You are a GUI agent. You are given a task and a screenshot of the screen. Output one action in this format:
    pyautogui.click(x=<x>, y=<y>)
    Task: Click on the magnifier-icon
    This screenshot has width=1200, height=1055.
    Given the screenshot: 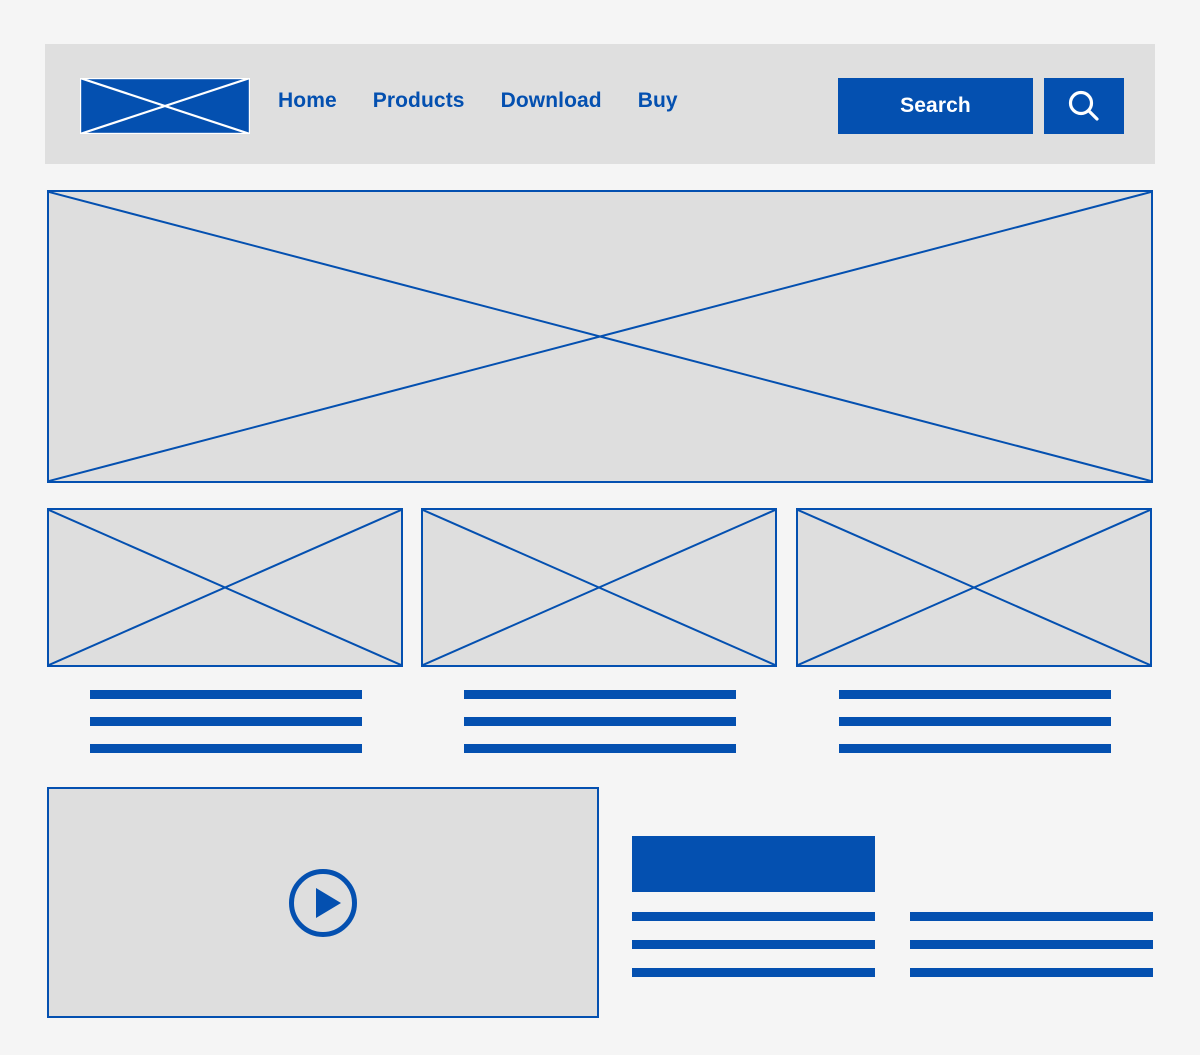 What is the action you would take?
    pyautogui.click(x=1083, y=105)
    